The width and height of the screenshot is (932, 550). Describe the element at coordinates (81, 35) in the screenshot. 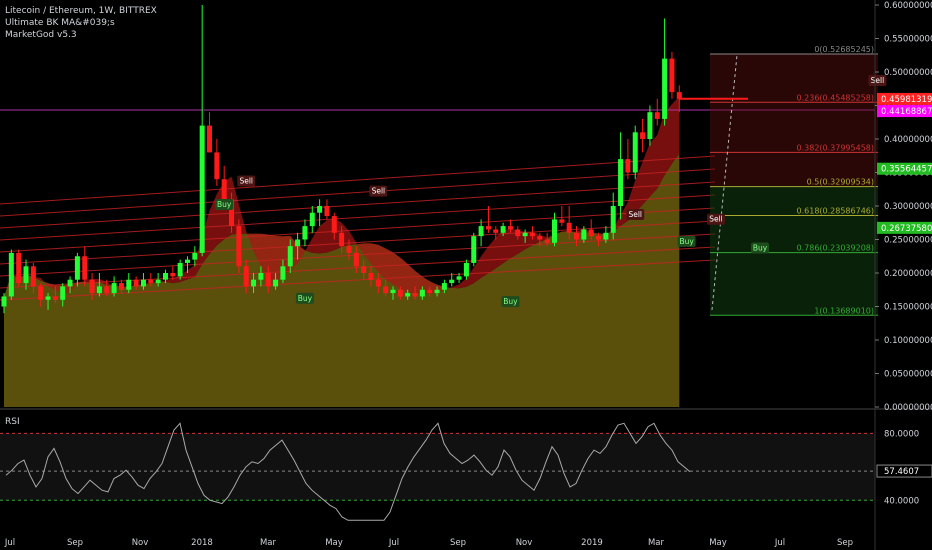

I see `indicator-label-2: MarketGod v5.3` at that location.